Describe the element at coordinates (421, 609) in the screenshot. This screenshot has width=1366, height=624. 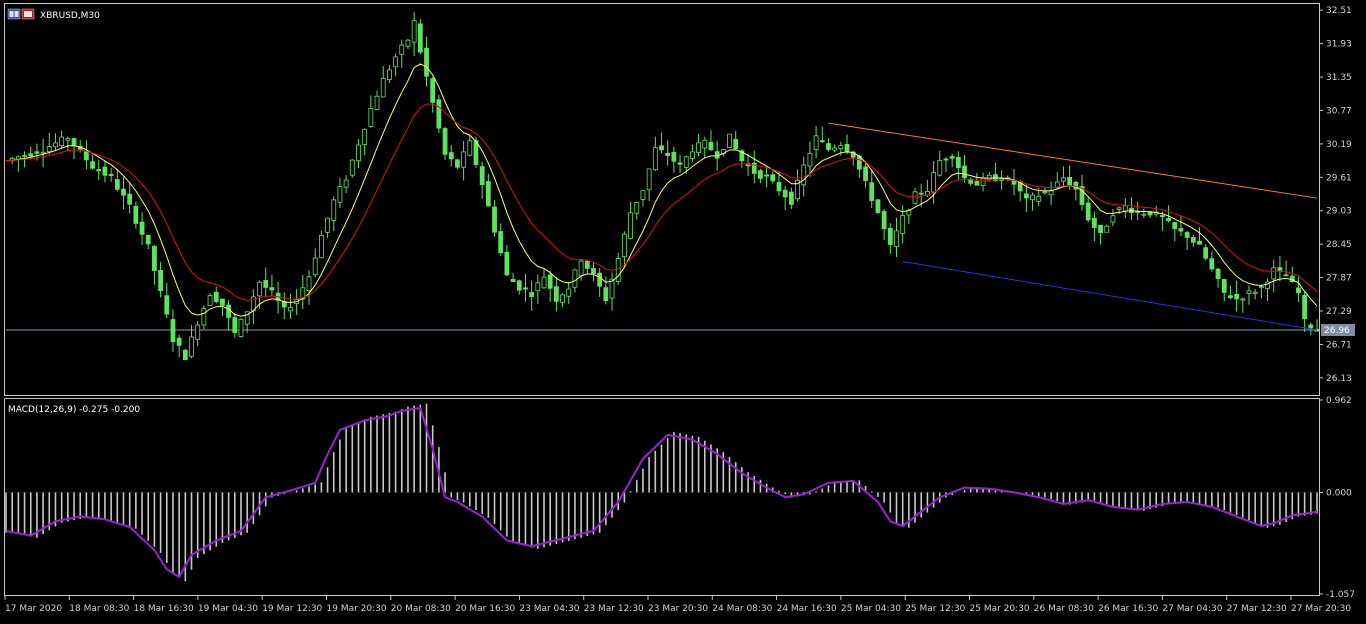
I see `time-tick-label: 20 Mar 08:30` at that location.